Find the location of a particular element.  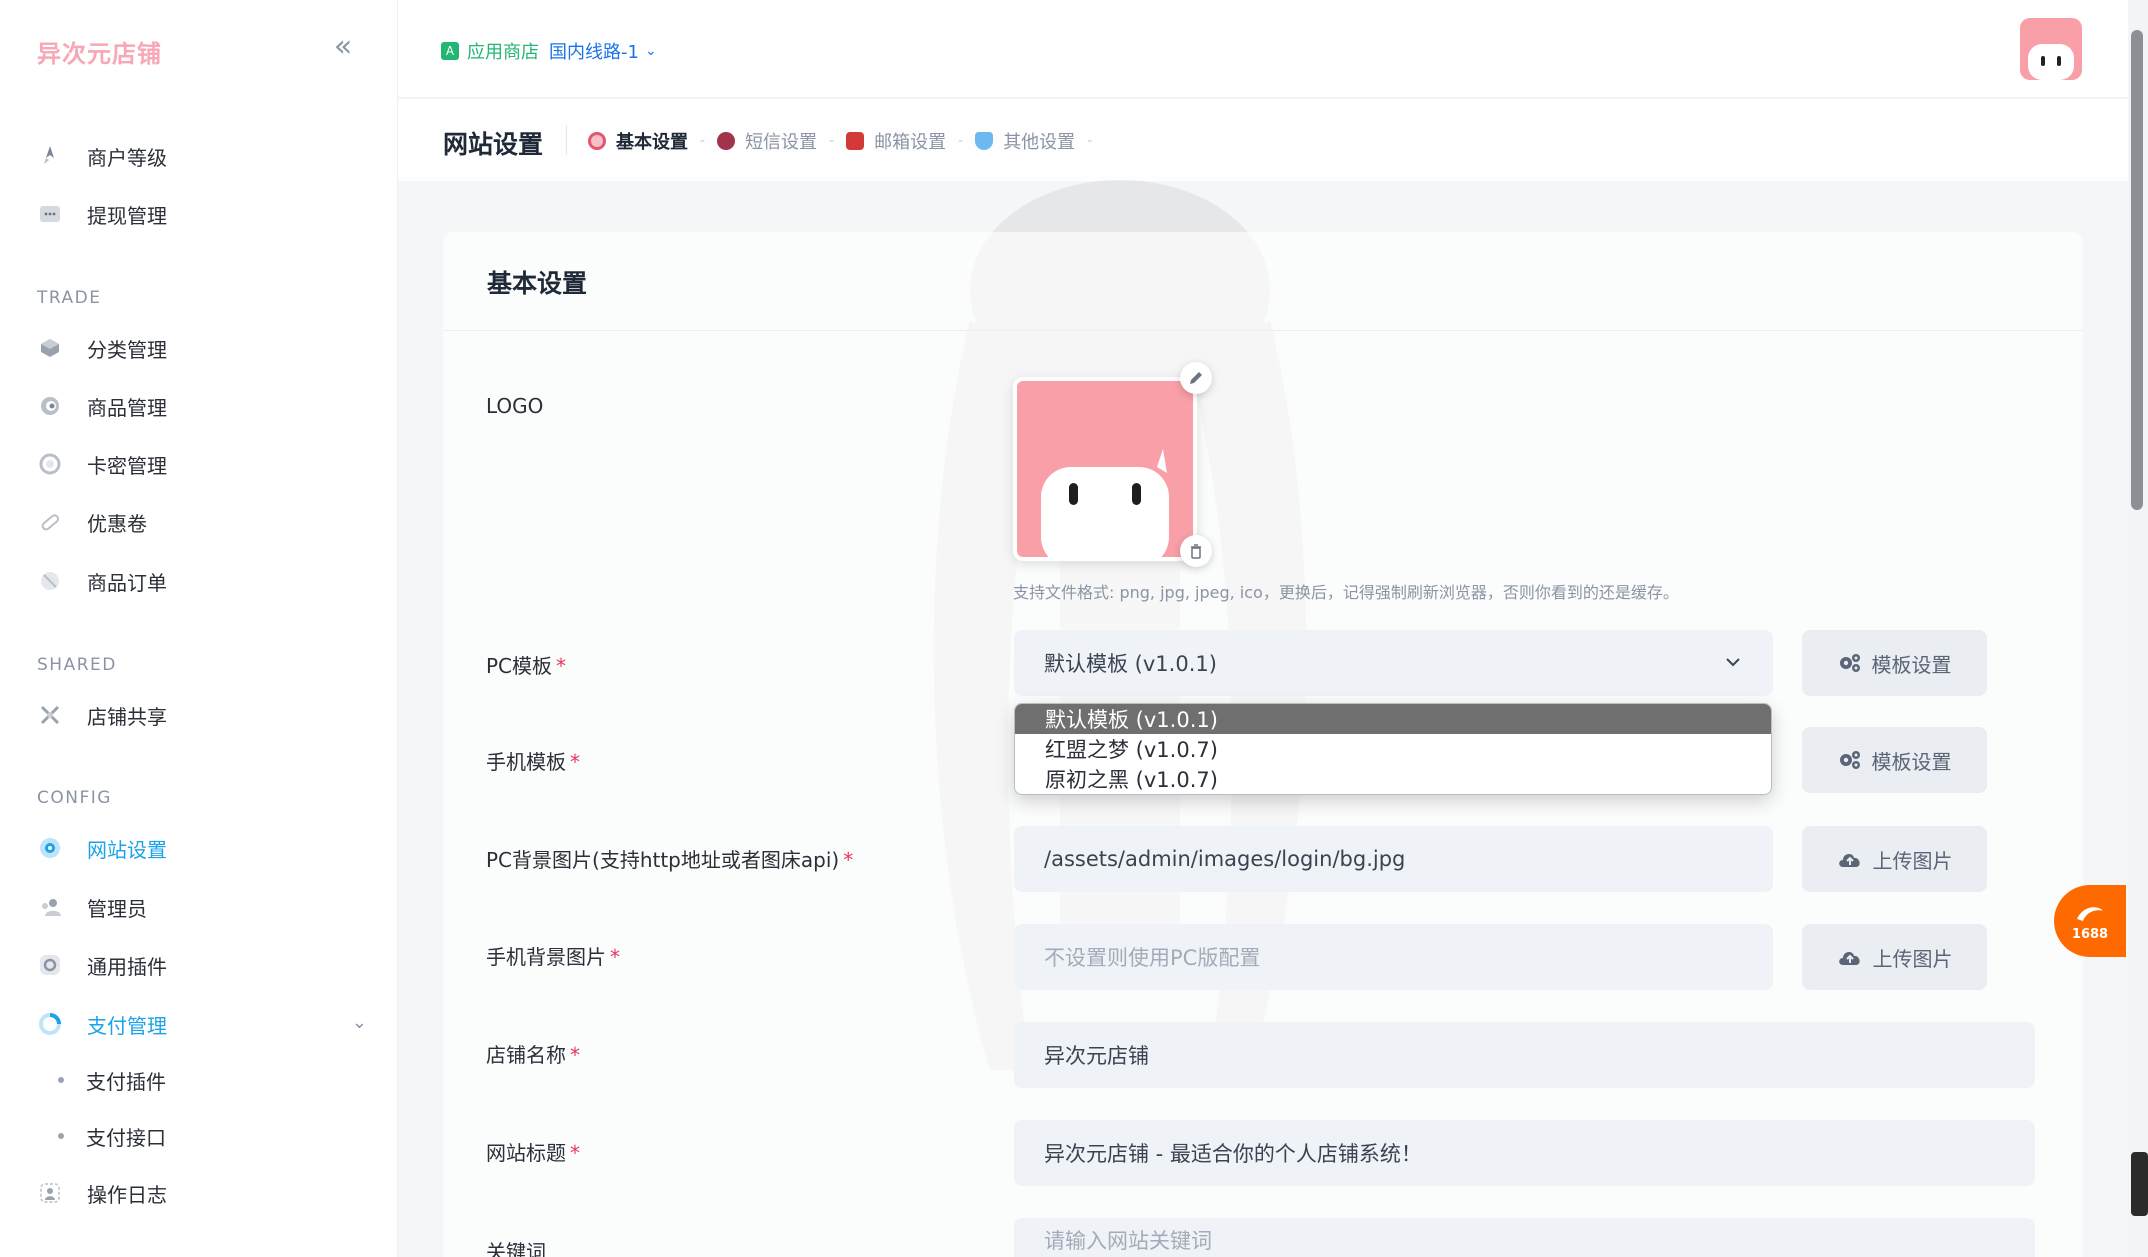

face-icon is located at coordinates (597, 141).